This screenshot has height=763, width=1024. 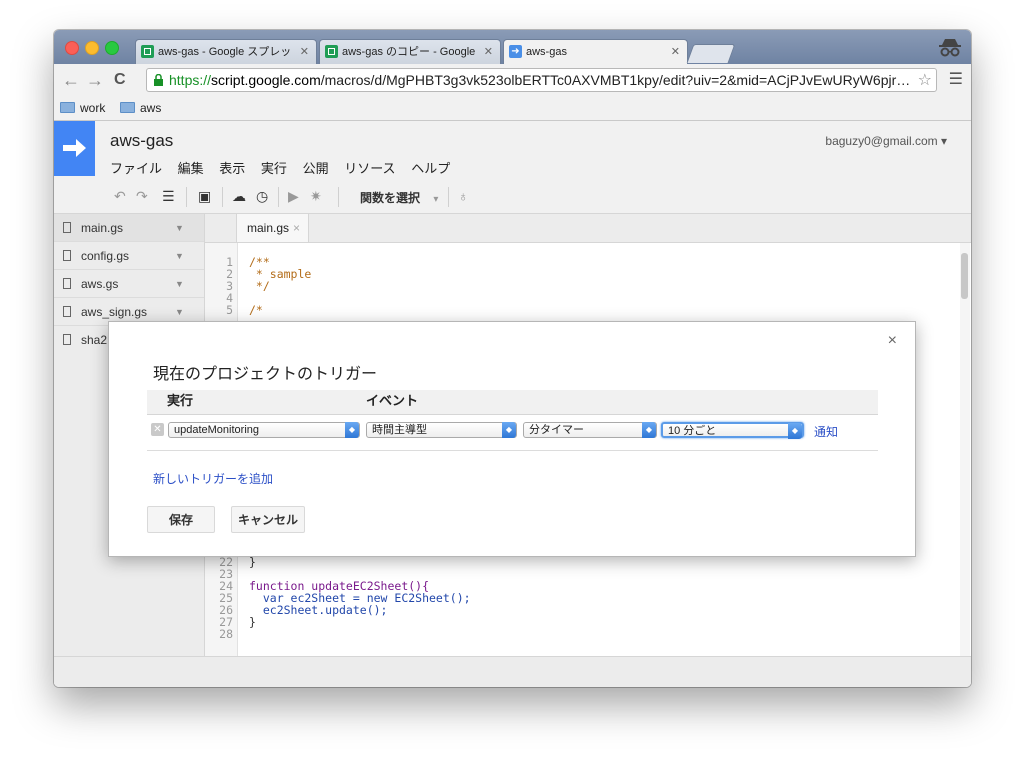 I want to click on cloud-icon: ☁, so click(x=239, y=196).